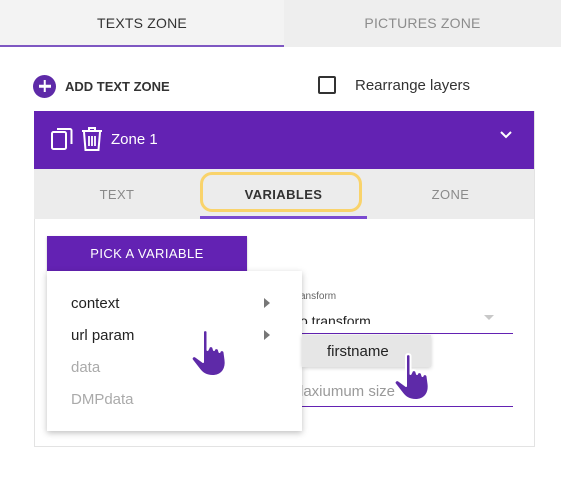  I want to click on transform-select: o transform, so click(354, 317).